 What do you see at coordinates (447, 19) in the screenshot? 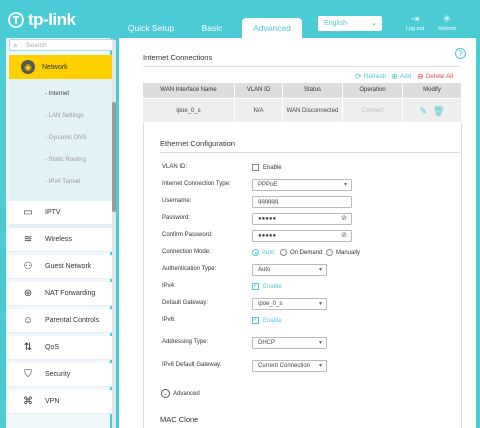
I see `reboot-icon: ✳` at bounding box center [447, 19].